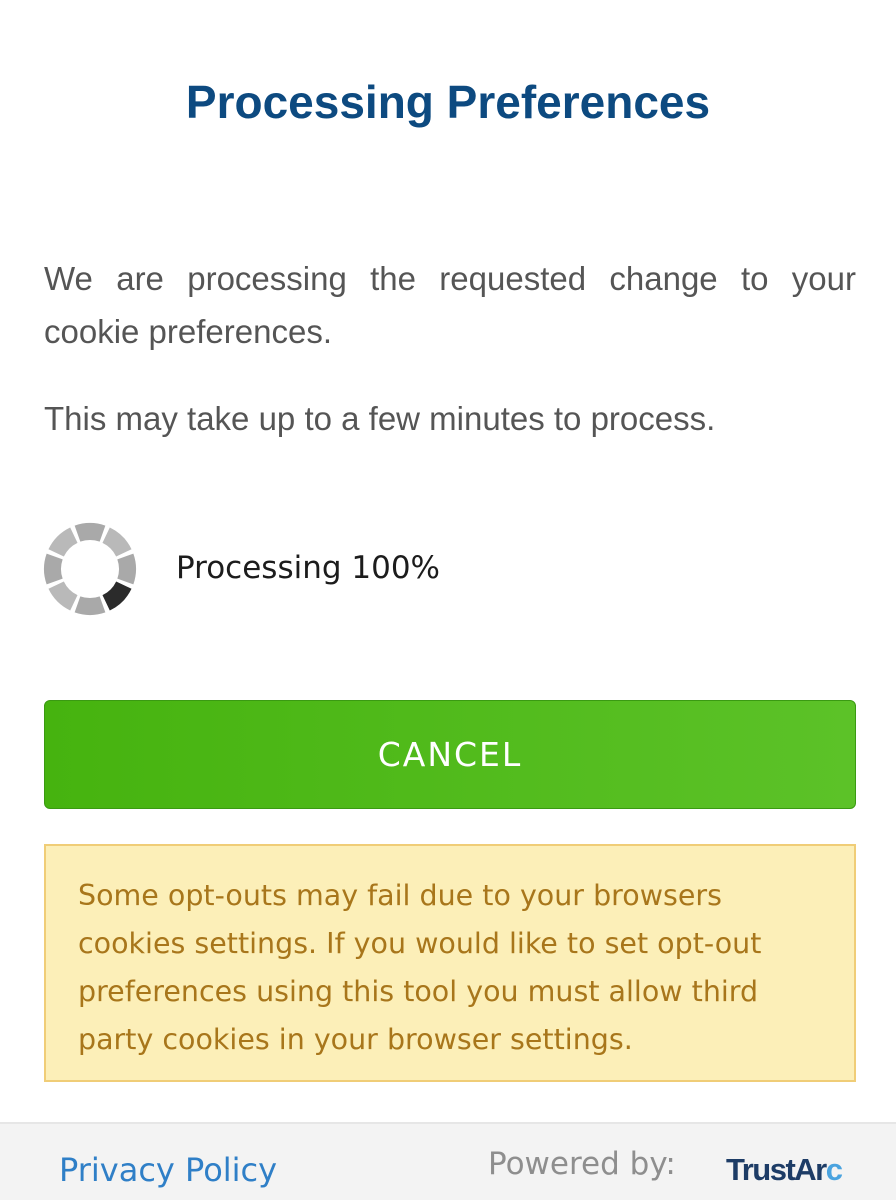 The height and width of the screenshot is (1200, 896). What do you see at coordinates (448, 1161) in the screenshot?
I see `footer: Privacy Policy Powered by: TrustArc` at bounding box center [448, 1161].